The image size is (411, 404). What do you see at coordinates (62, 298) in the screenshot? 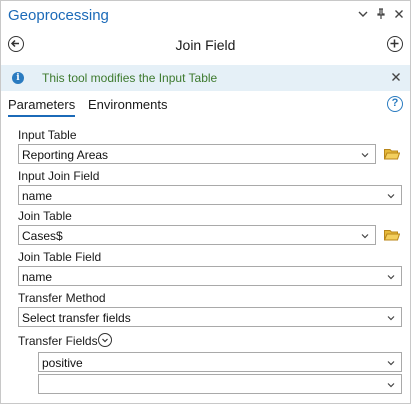
I see `transfer-method-label: Transfer Method` at bounding box center [62, 298].